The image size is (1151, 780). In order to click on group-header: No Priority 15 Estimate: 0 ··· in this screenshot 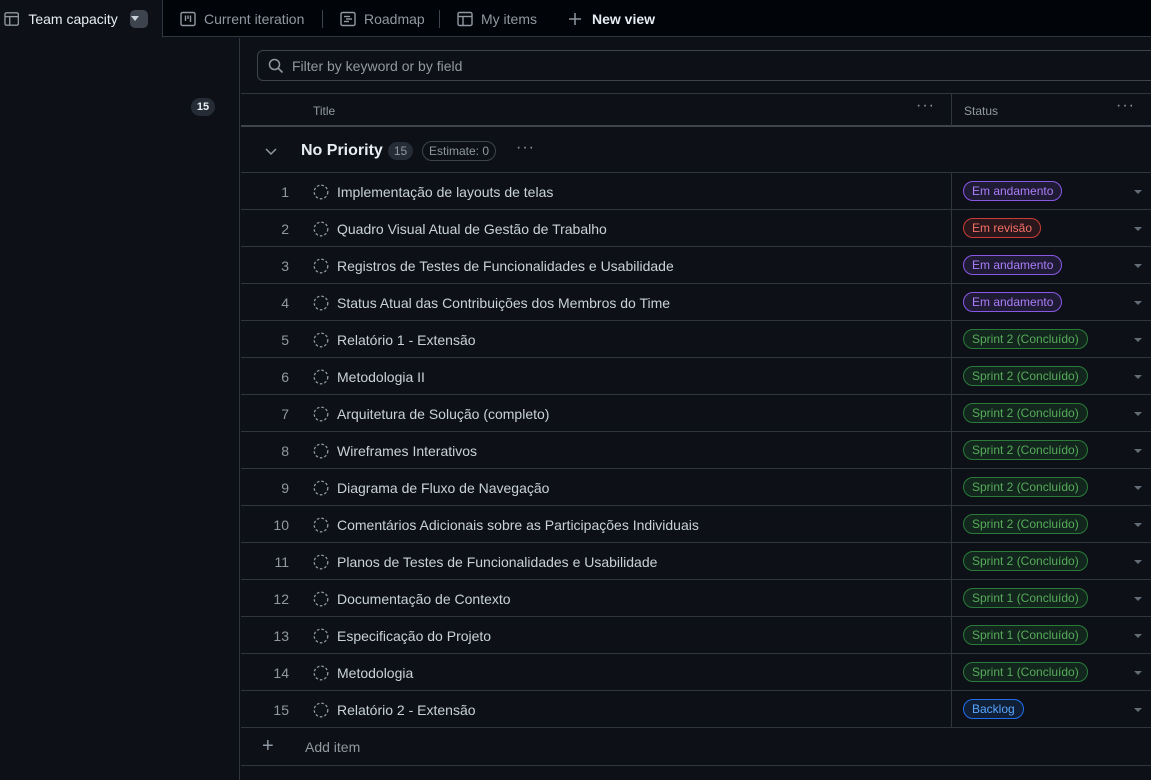, I will do `click(696, 151)`.